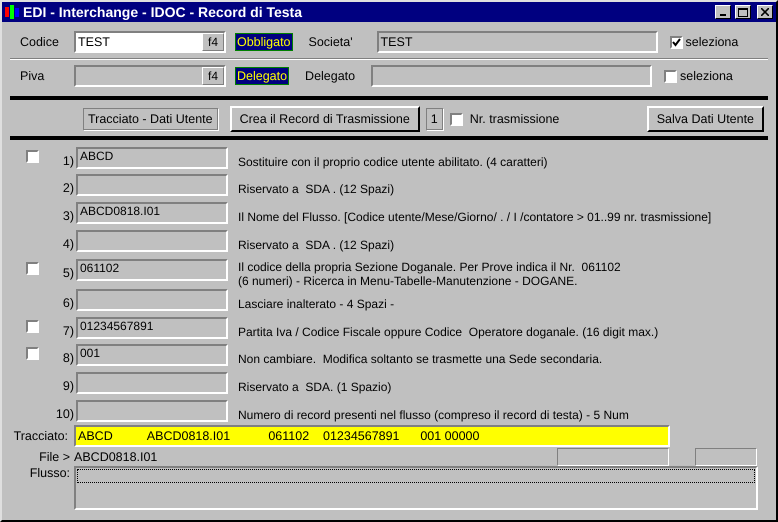 Image resolution: width=778 pixels, height=522 pixels. What do you see at coordinates (393, 161) in the screenshot?
I see `field-description: Sostituire con il proprio codice utente abilitato. (4 caratteri)` at bounding box center [393, 161].